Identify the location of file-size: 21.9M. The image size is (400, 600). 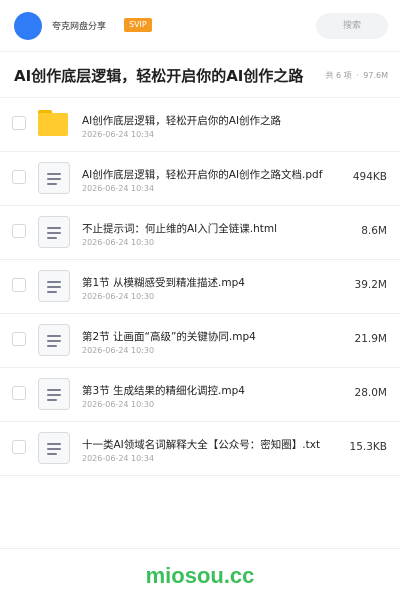
(370, 339).